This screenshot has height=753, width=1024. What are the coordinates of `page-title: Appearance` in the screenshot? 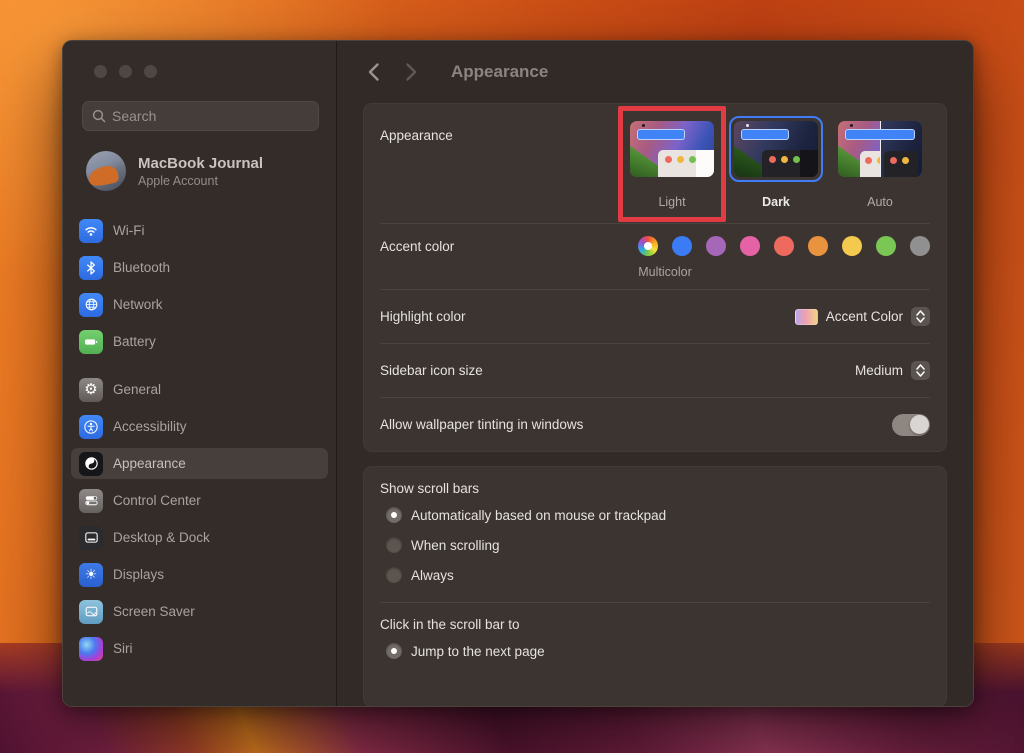 It's located at (500, 71).